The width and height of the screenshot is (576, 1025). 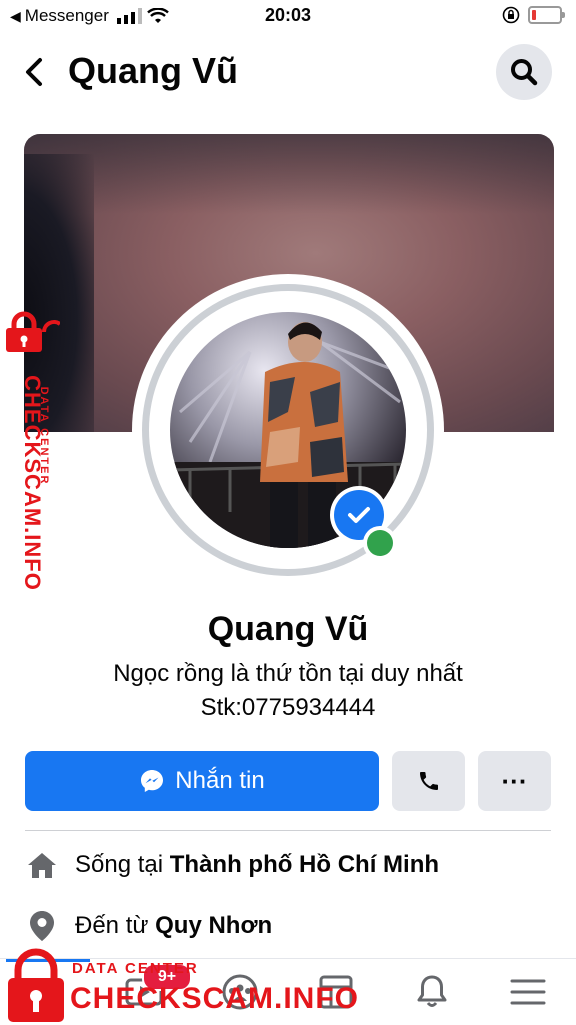 I want to click on online-status-dot, so click(x=380, y=543).